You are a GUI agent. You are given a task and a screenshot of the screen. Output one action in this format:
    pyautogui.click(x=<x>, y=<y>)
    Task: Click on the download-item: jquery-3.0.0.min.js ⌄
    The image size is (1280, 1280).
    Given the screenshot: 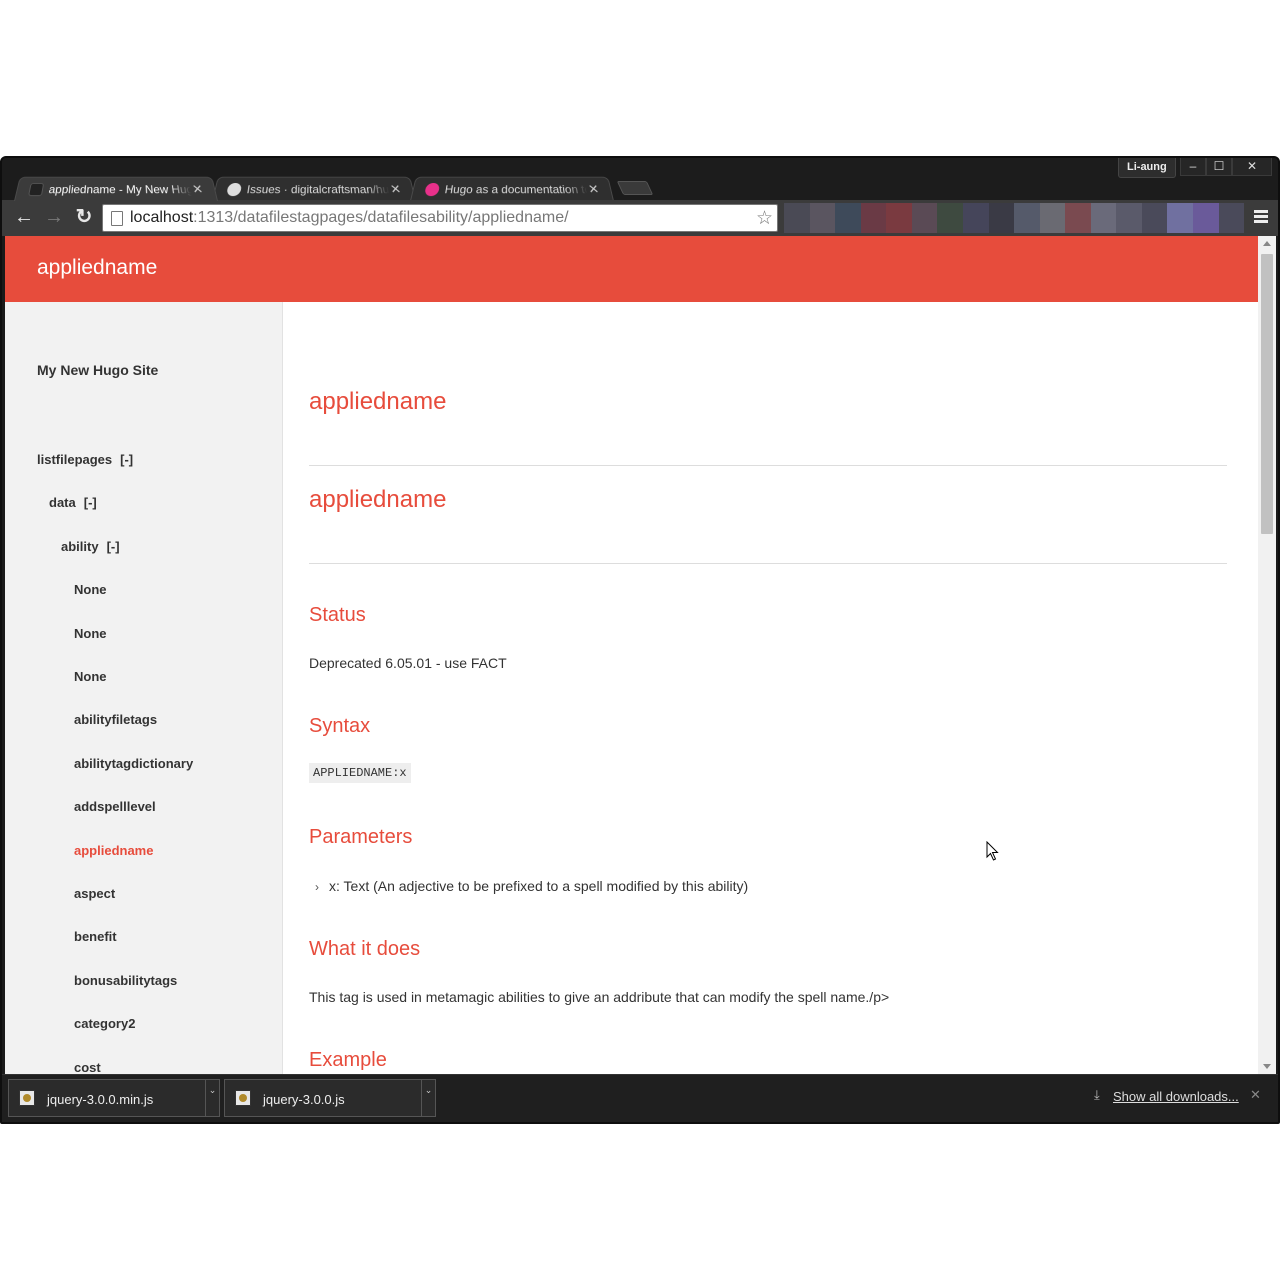 What is the action you would take?
    pyautogui.click(x=114, y=1098)
    